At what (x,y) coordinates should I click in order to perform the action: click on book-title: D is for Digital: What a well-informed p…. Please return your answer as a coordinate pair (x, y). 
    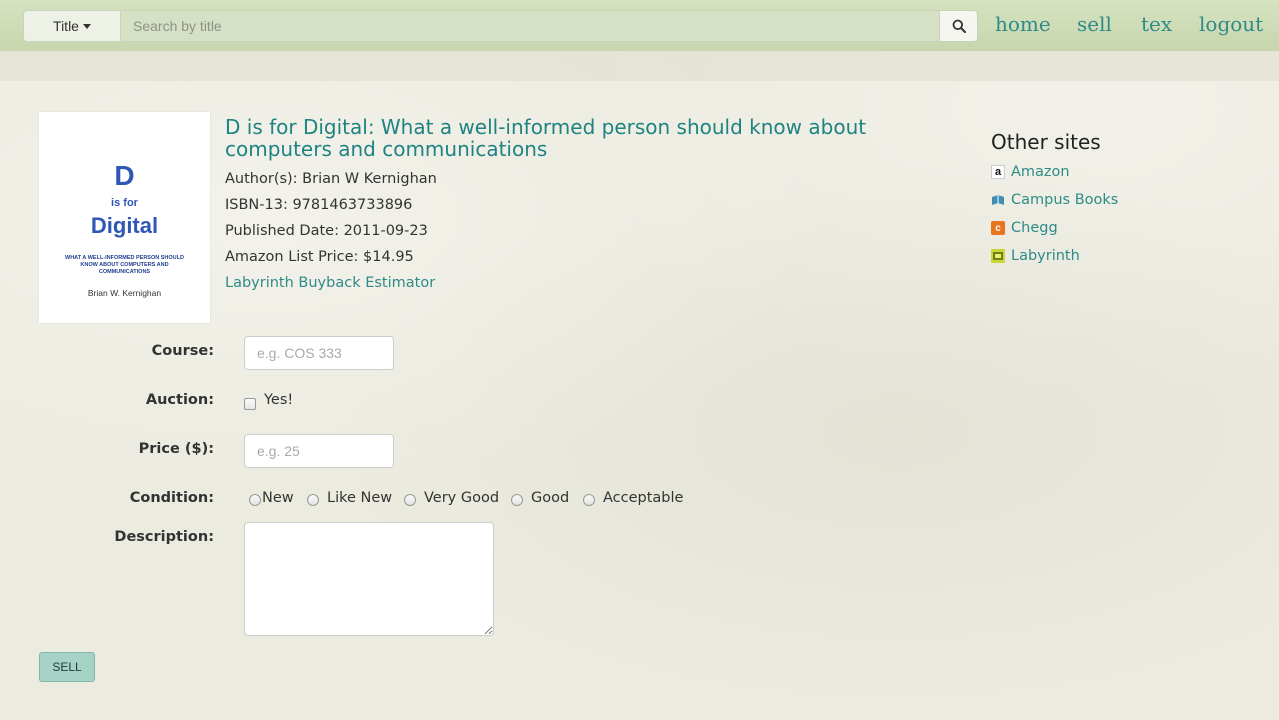
    Looking at the image, I should click on (546, 138).